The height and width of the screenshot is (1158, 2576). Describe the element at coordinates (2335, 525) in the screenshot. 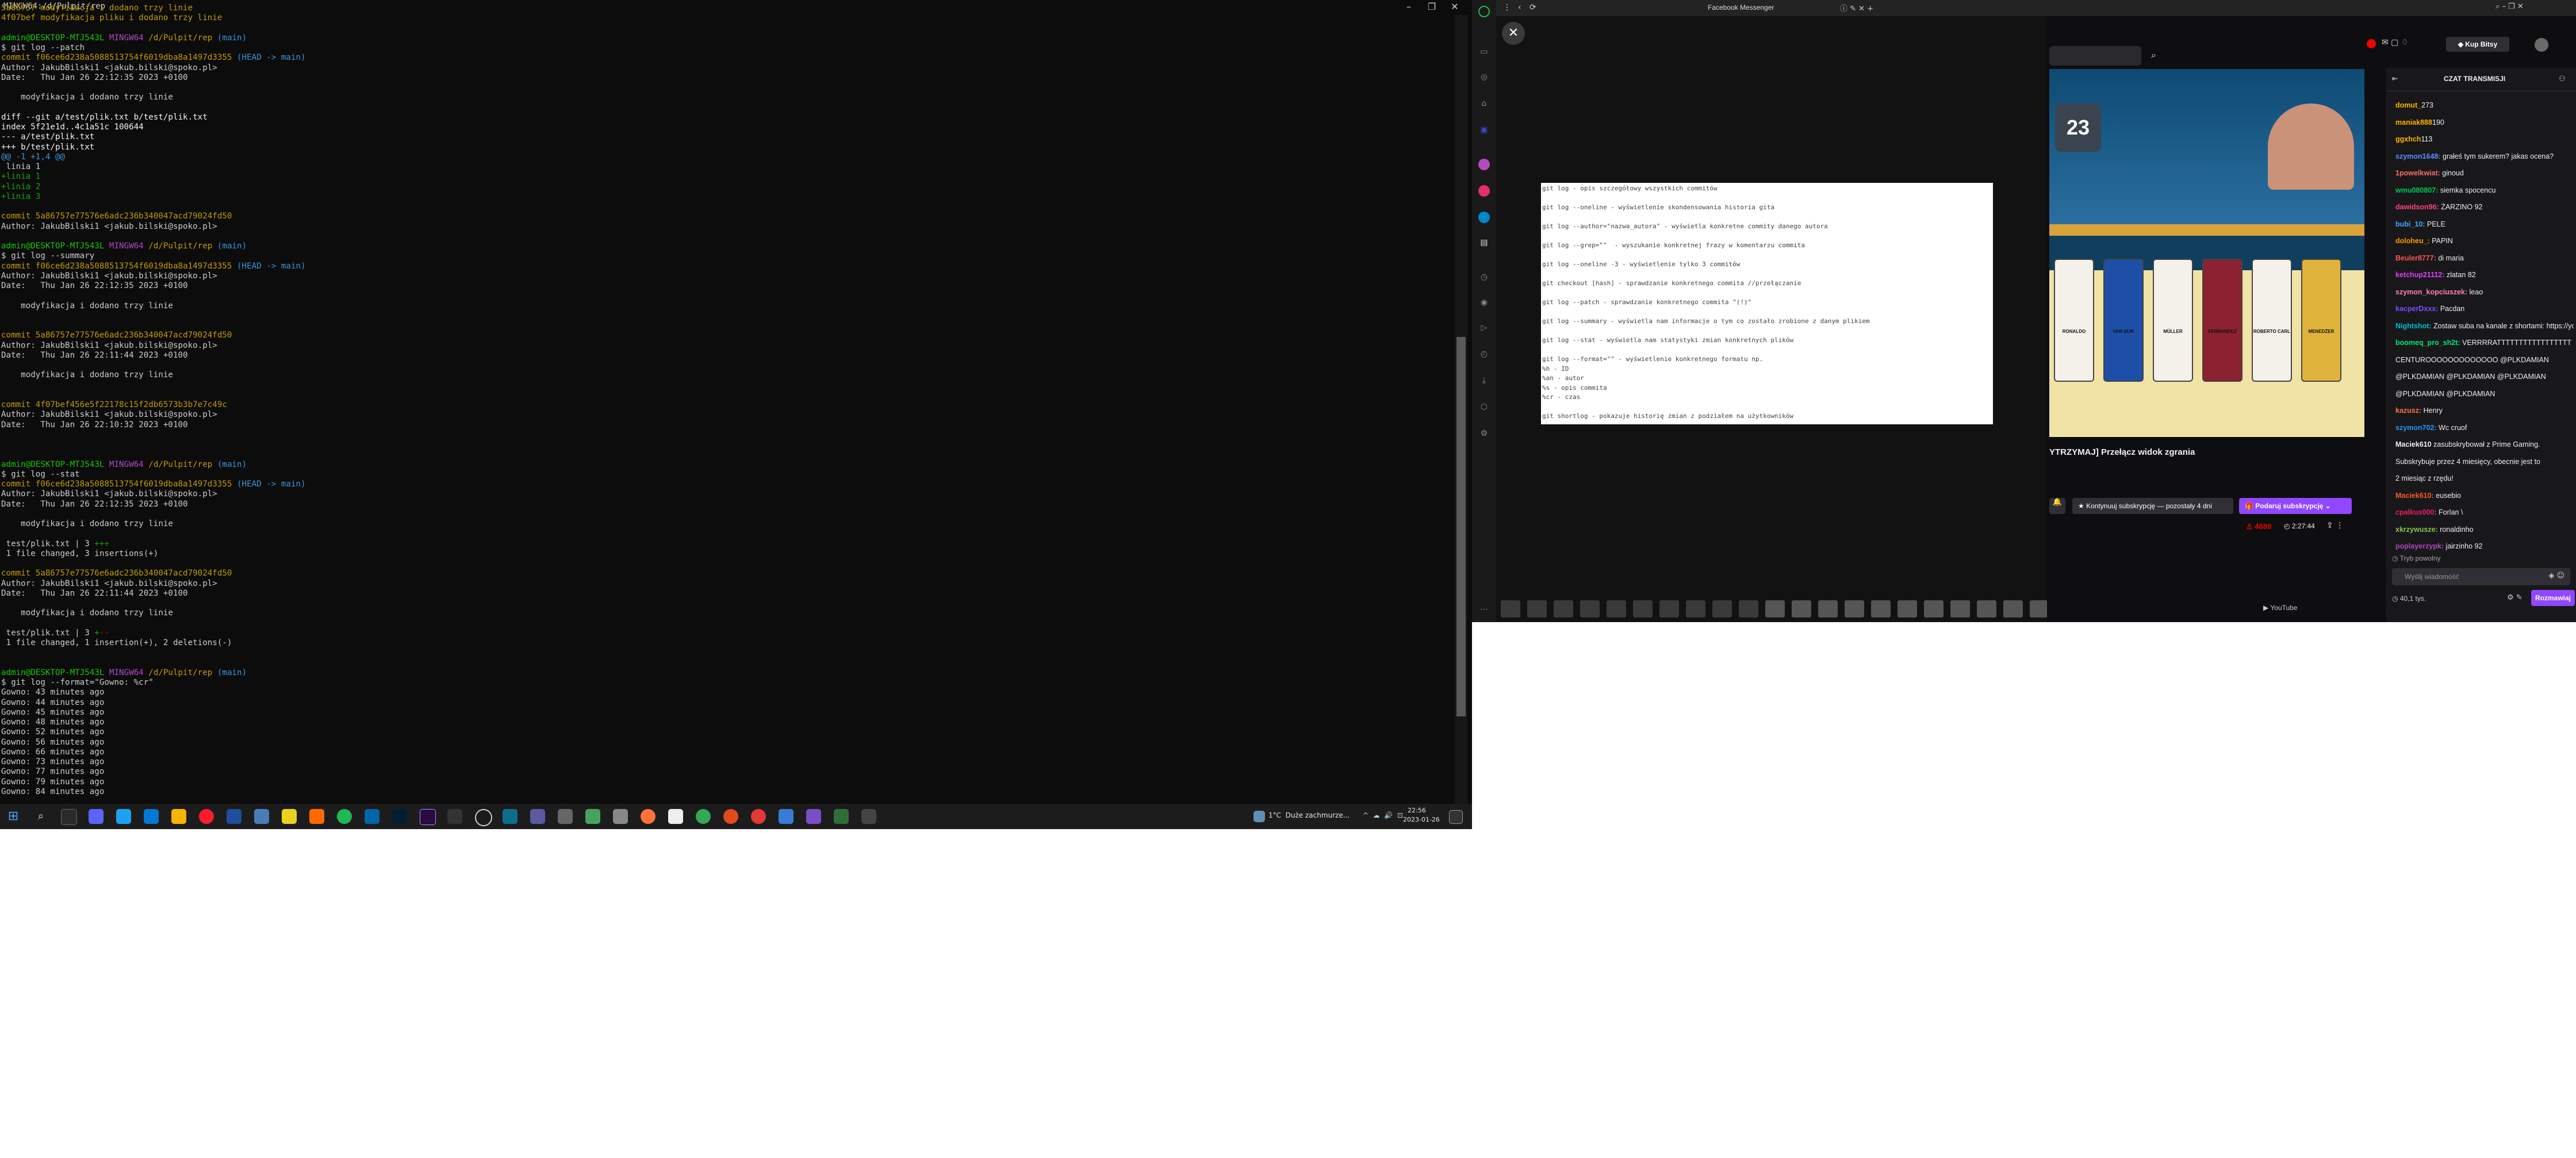

I see `share-icon: ⇪ ⋮` at that location.